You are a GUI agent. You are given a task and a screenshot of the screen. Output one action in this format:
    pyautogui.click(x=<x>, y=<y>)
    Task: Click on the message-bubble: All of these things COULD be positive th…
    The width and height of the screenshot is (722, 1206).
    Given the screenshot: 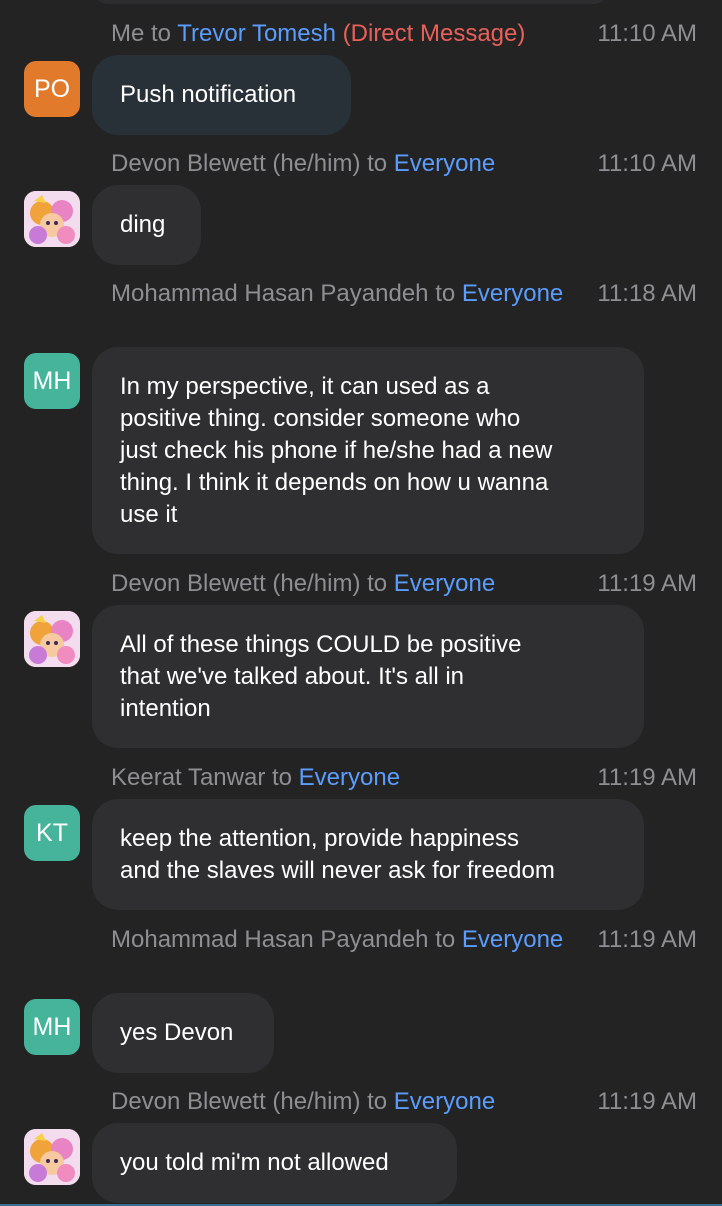 What is the action you would take?
    pyautogui.click(x=368, y=676)
    